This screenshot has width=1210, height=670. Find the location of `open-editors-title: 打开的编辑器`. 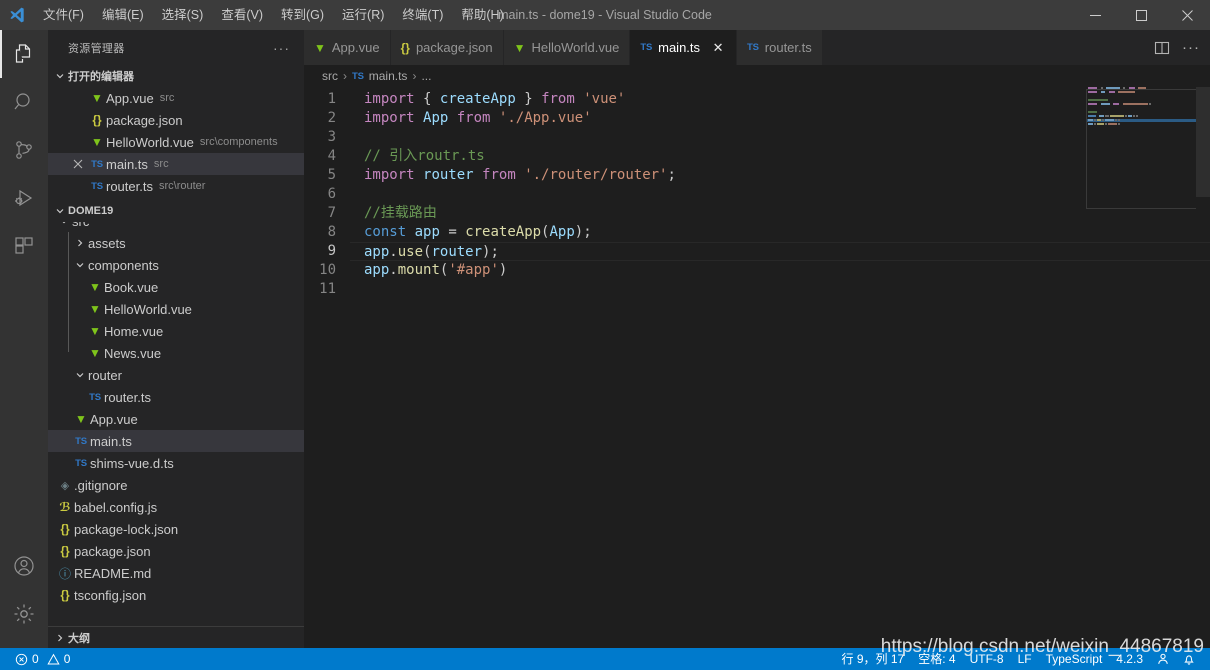

open-editors-title: 打开的编辑器 is located at coordinates (101, 77).